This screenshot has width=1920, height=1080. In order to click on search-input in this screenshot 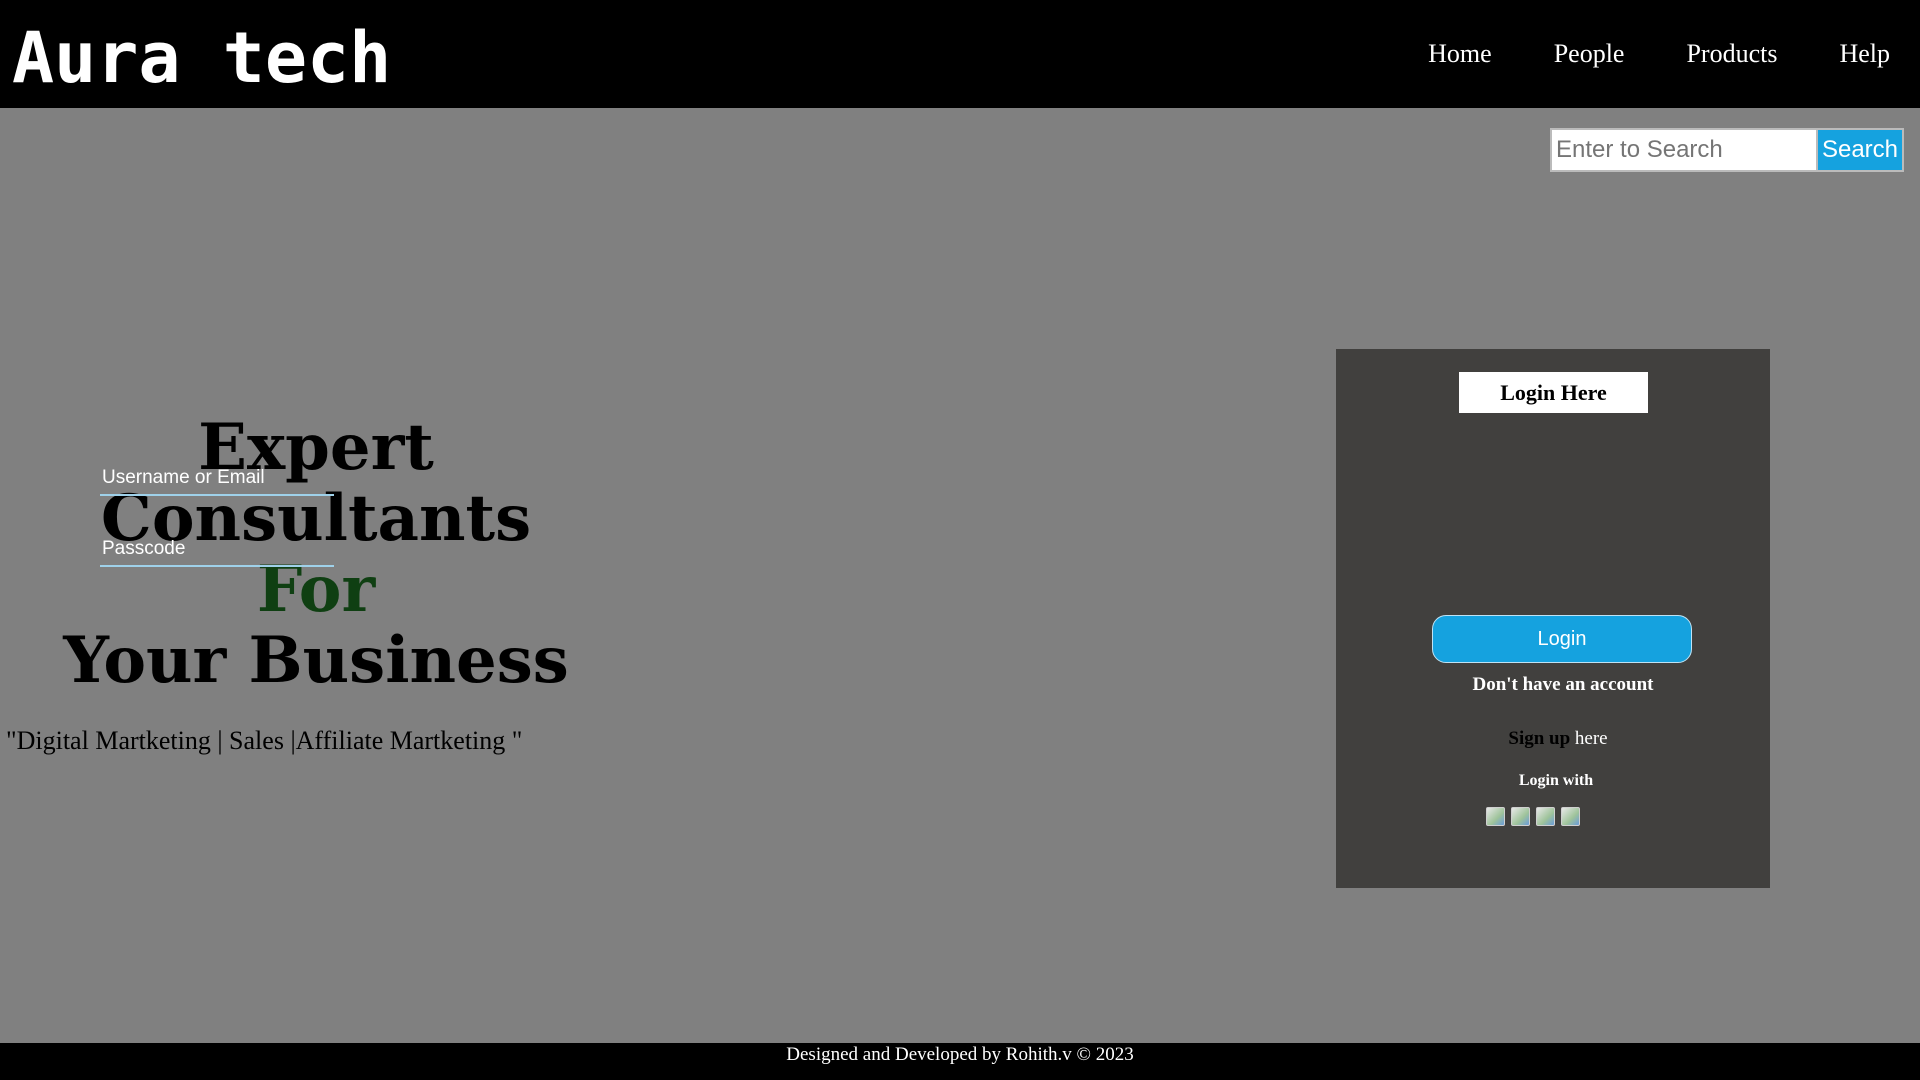, I will do `click(1684, 150)`.